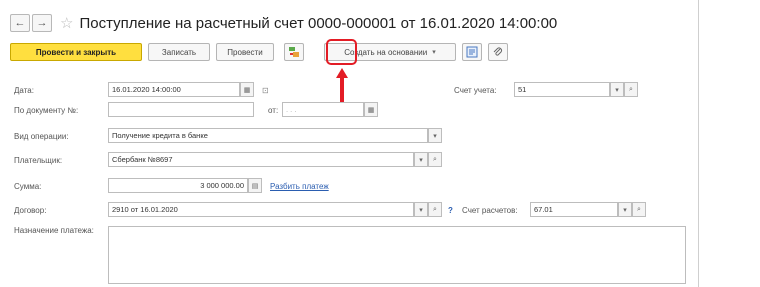 The height and width of the screenshot is (287, 760). I want to click on back-button: ←, so click(20, 23).